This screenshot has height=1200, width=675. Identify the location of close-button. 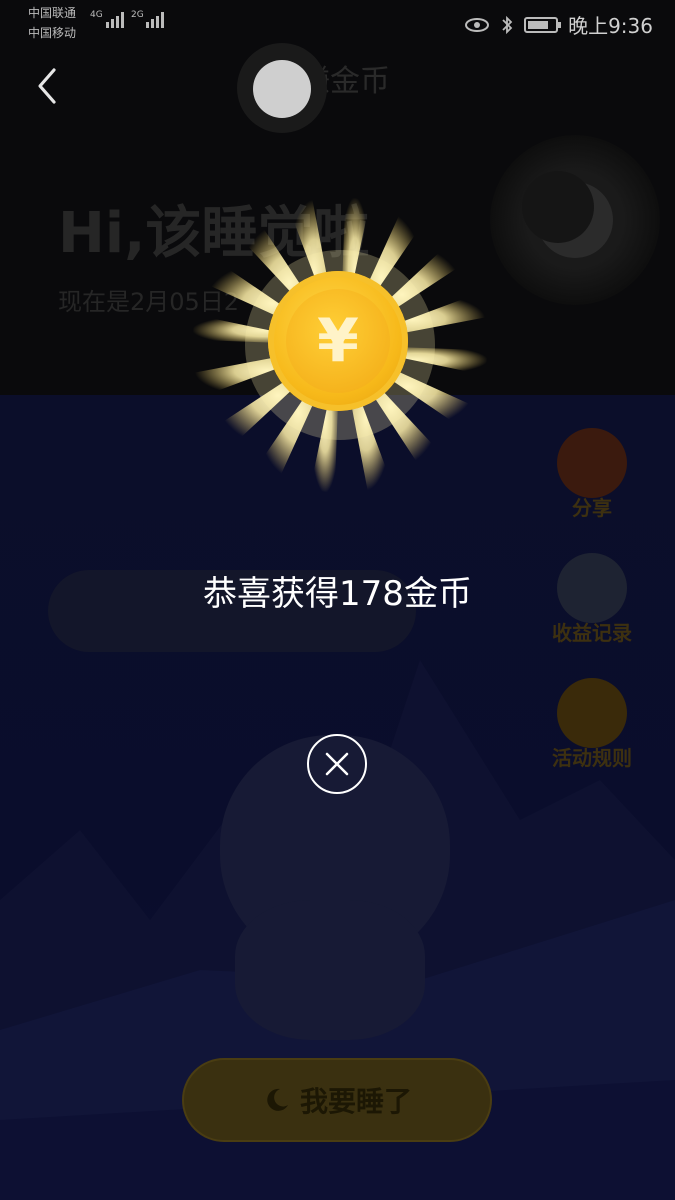
(337, 764).